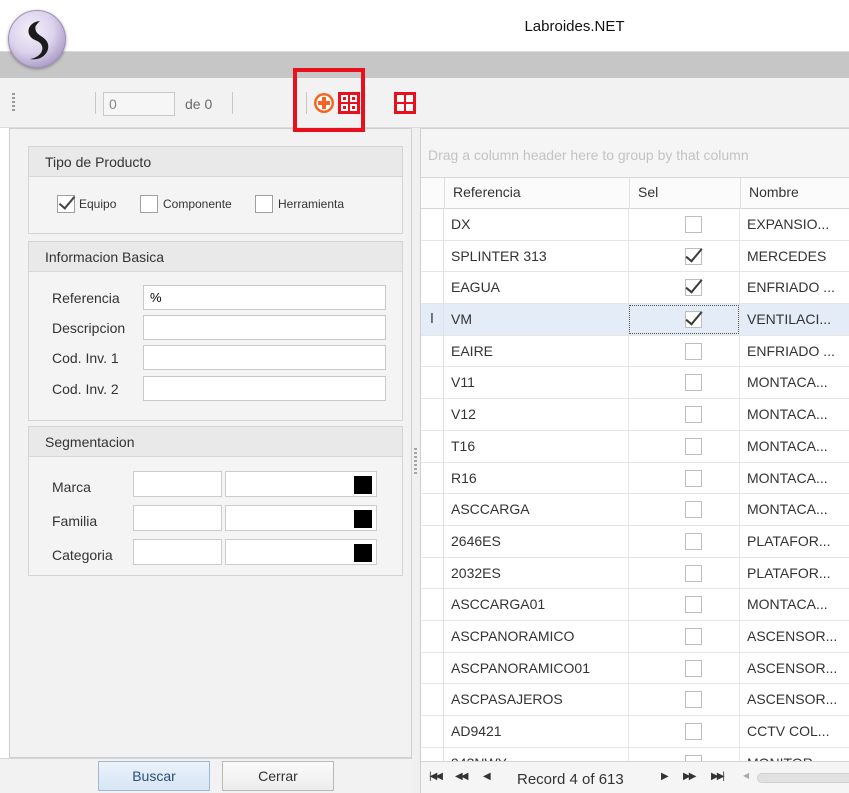 The height and width of the screenshot is (793, 849). What do you see at coordinates (405, 103) in the screenshot?
I see `grid-alt-button` at bounding box center [405, 103].